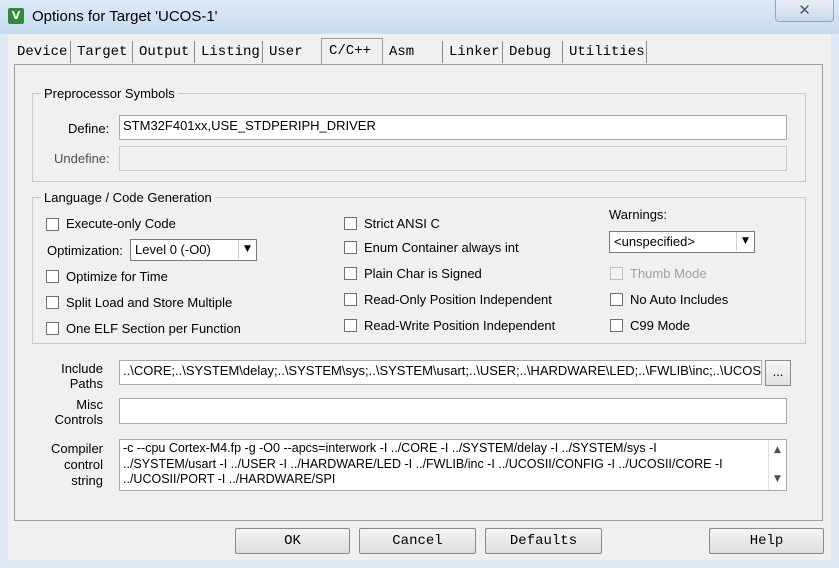 This screenshot has width=839, height=568. Describe the element at coordinates (83, 464) in the screenshot. I see `compiler-label-line2: control` at that location.